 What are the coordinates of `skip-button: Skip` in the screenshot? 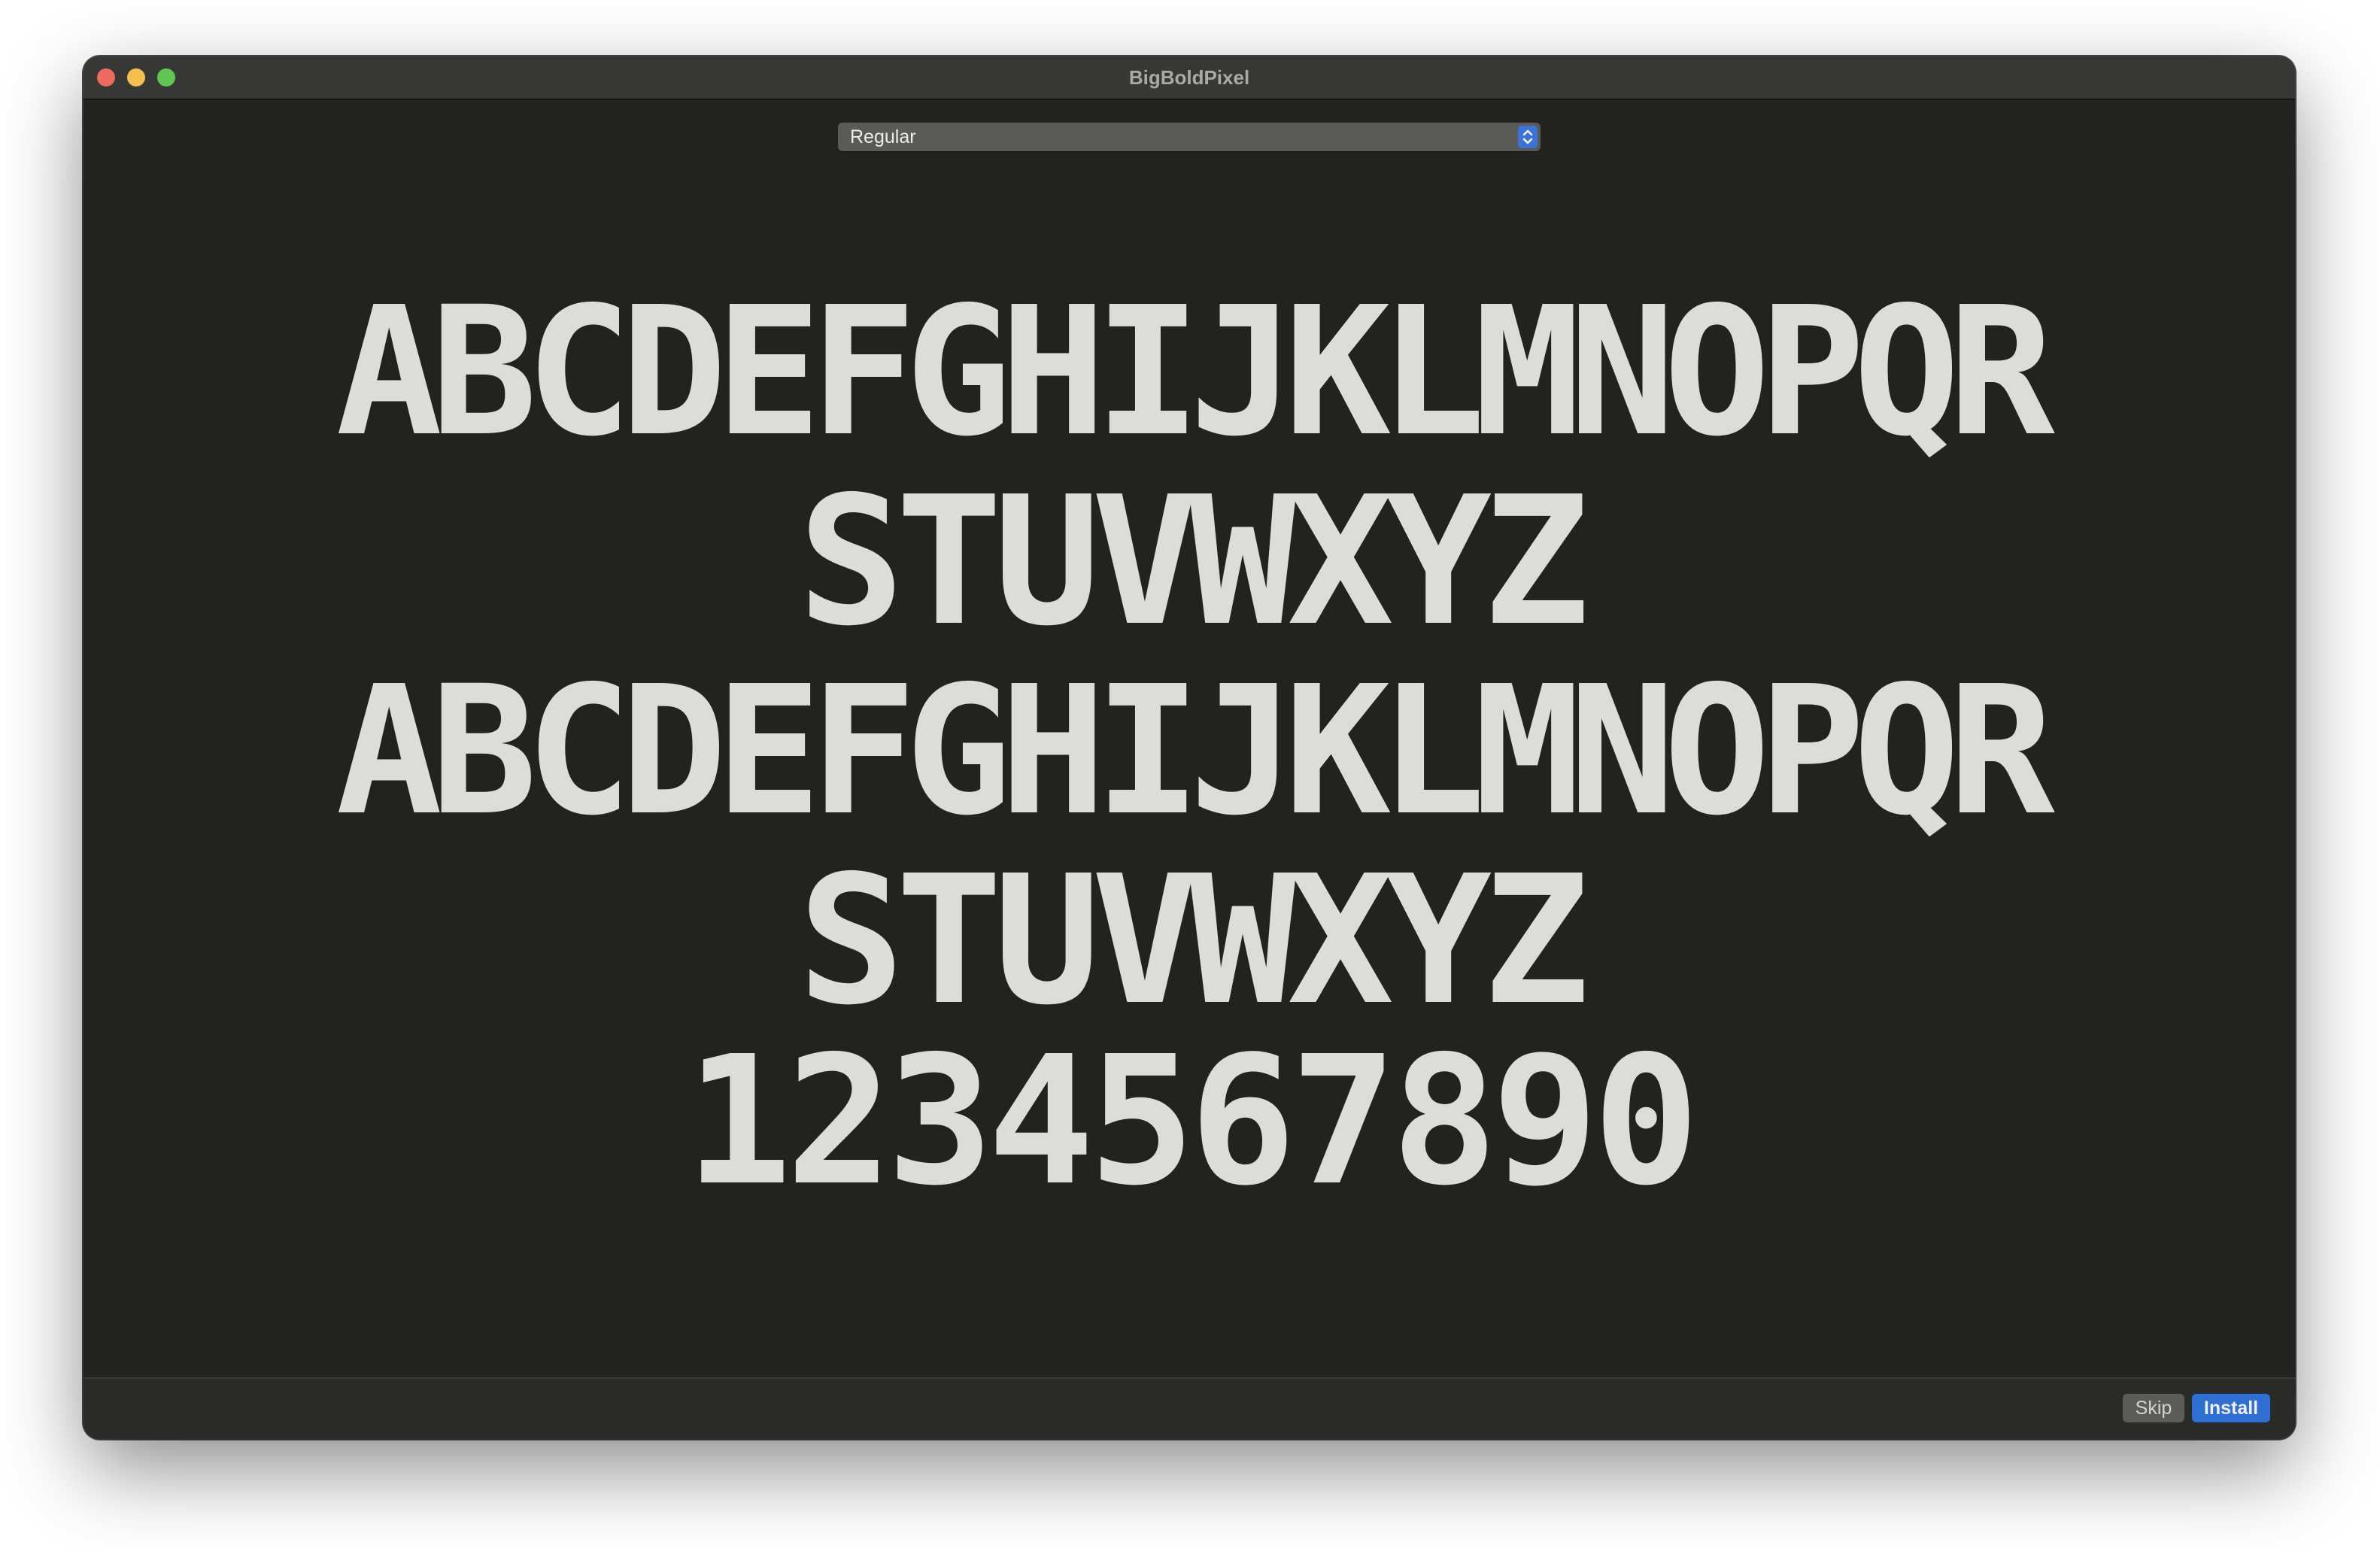 It's located at (2153, 1408).